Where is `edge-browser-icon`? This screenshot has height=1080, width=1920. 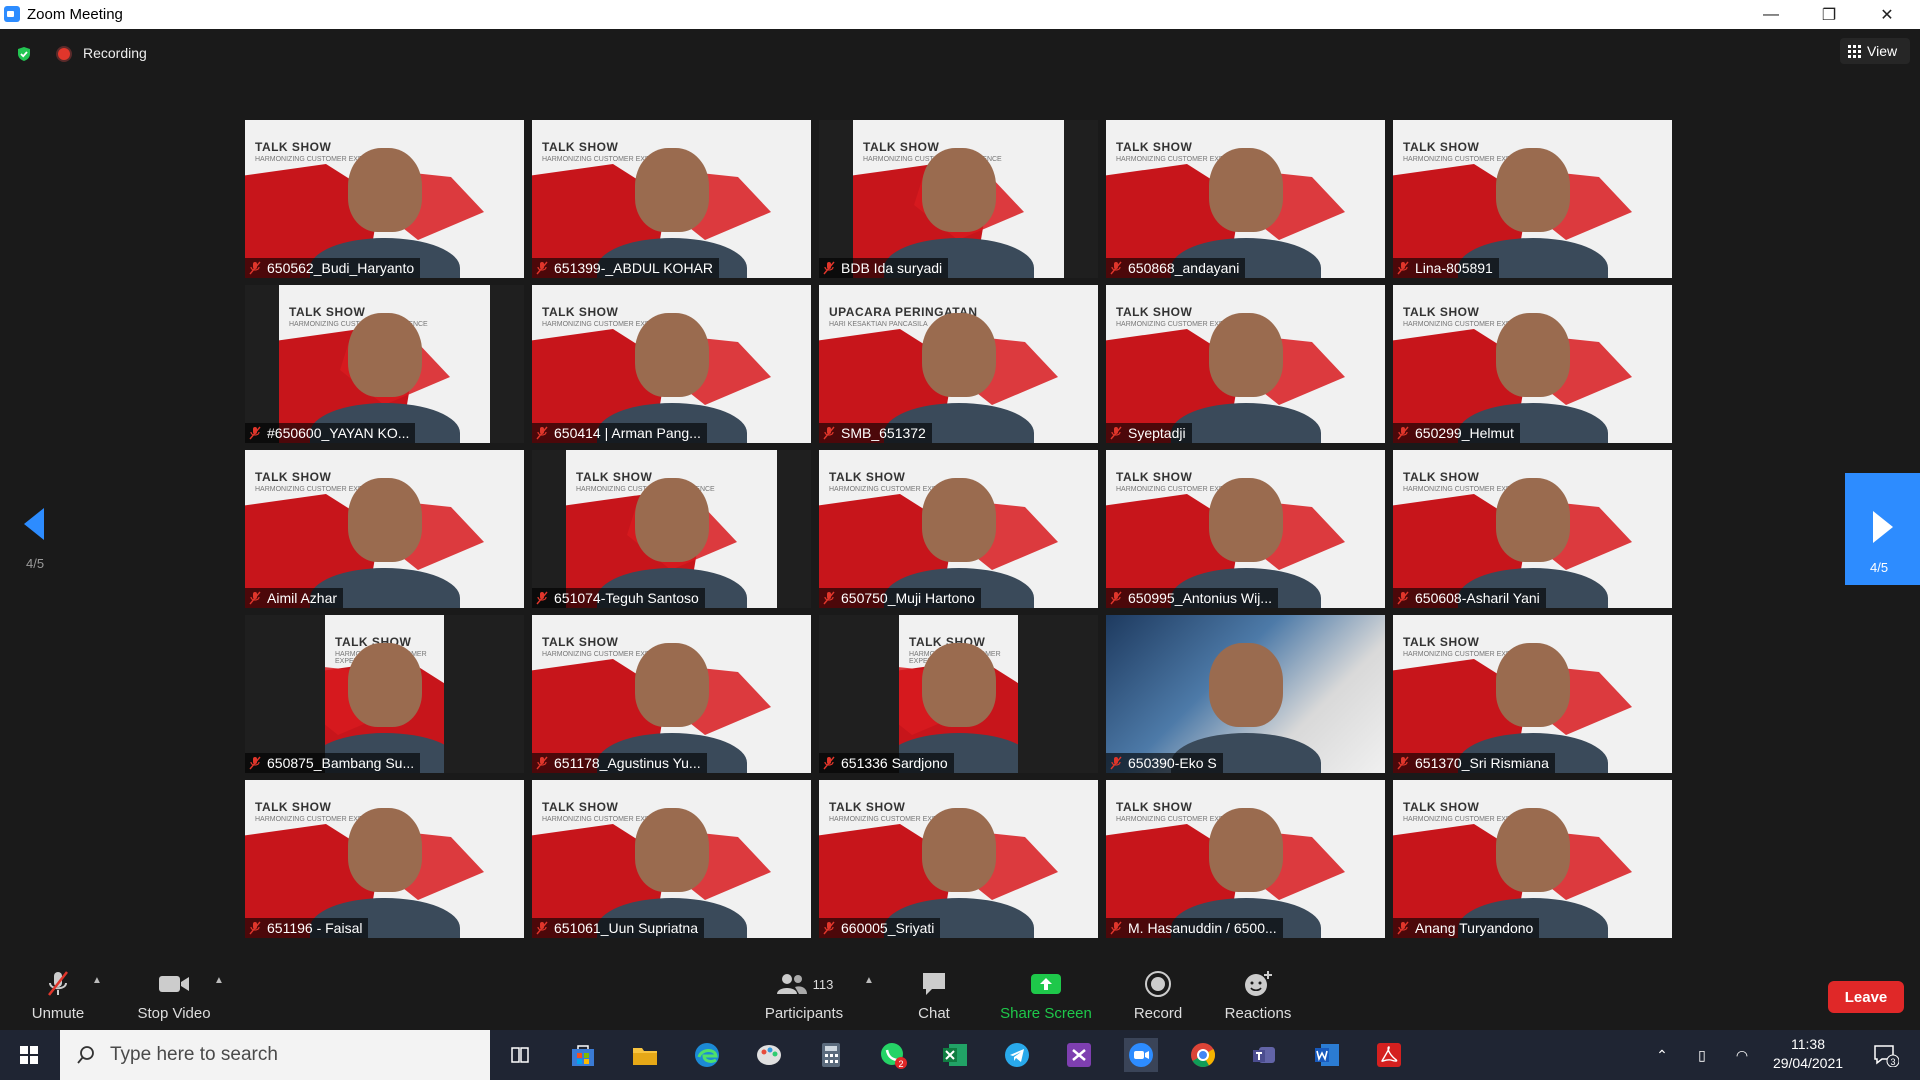 edge-browser-icon is located at coordinates (707, 1055).